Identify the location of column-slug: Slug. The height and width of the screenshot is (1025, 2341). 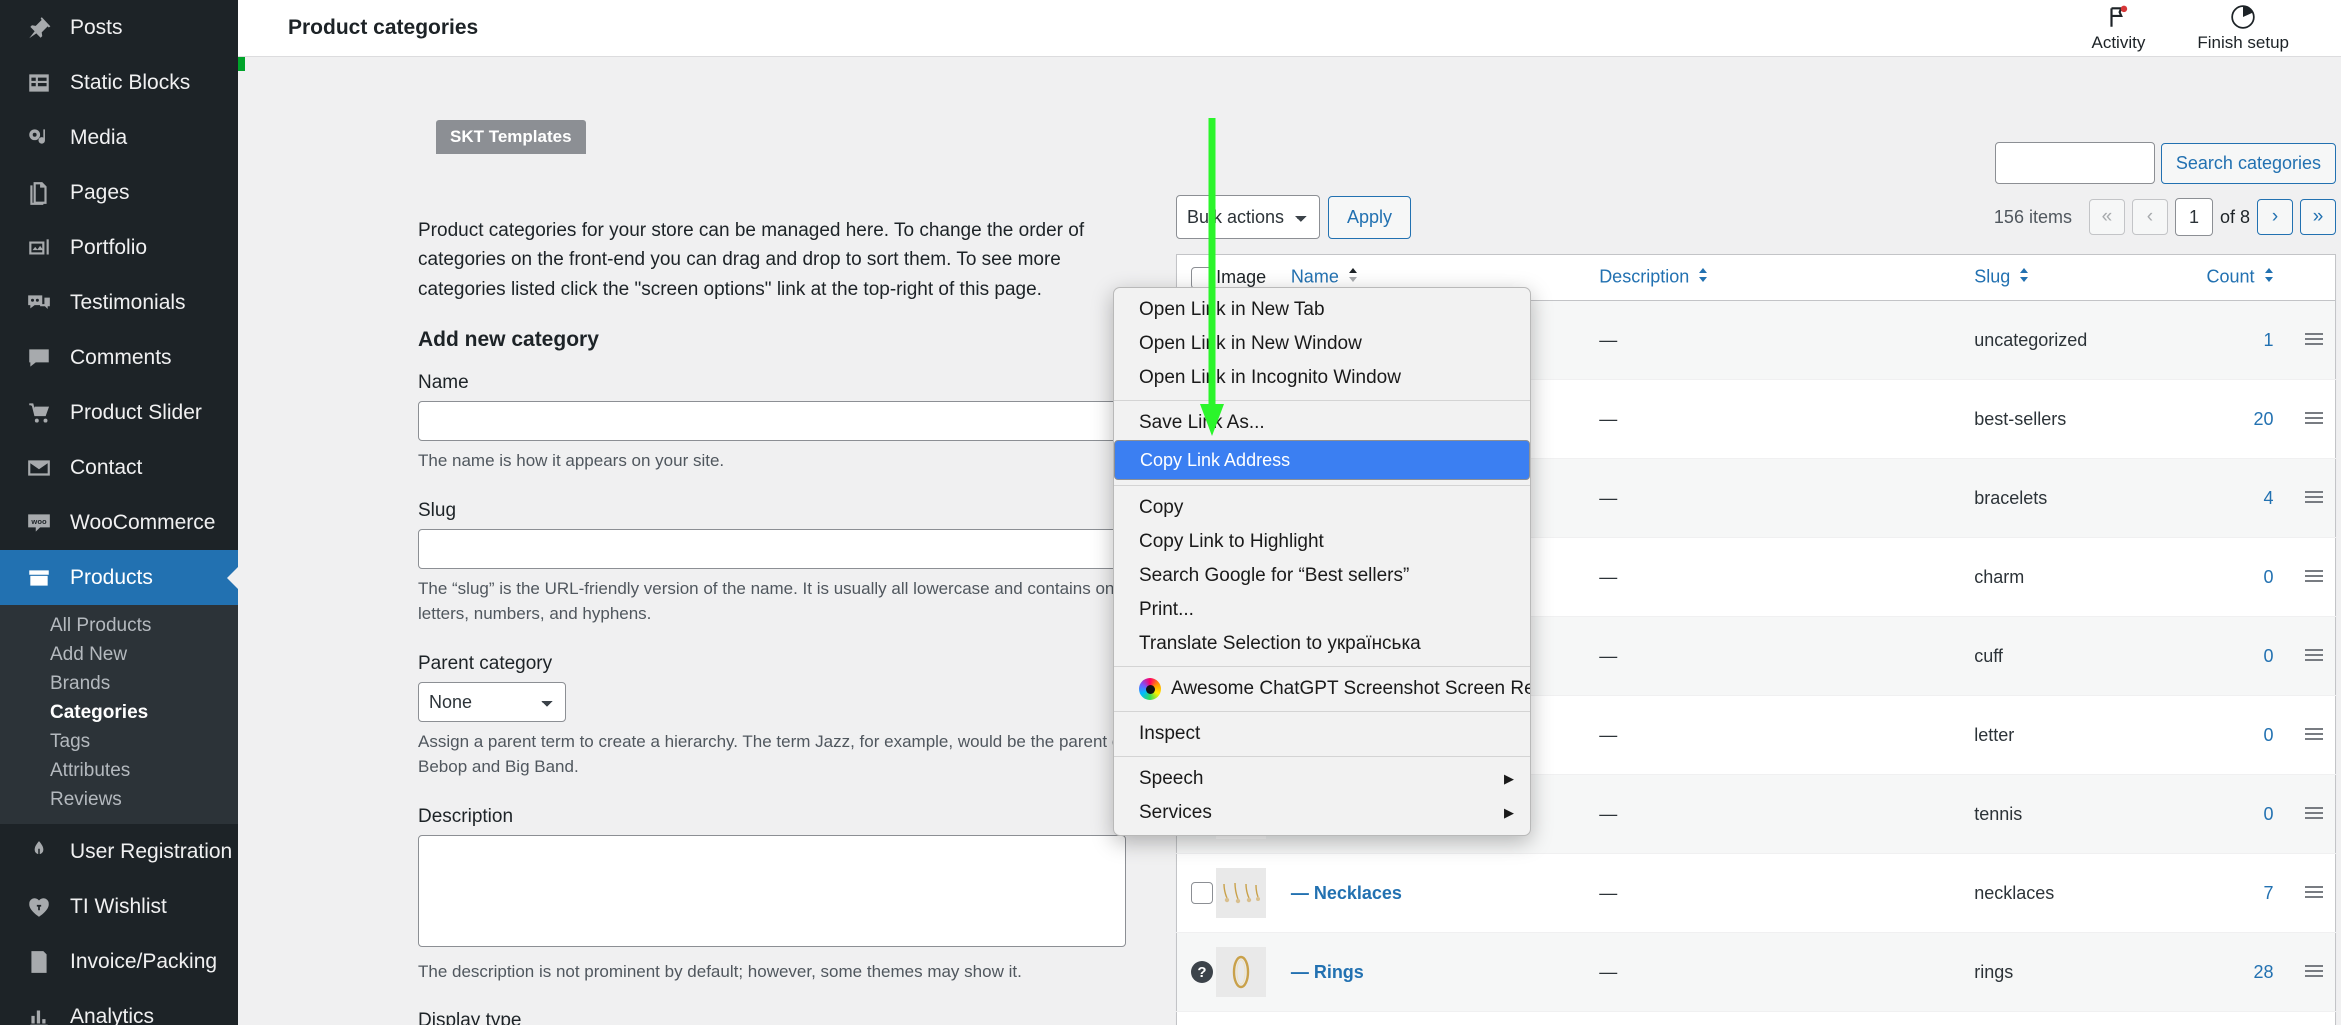
(2082, 277).